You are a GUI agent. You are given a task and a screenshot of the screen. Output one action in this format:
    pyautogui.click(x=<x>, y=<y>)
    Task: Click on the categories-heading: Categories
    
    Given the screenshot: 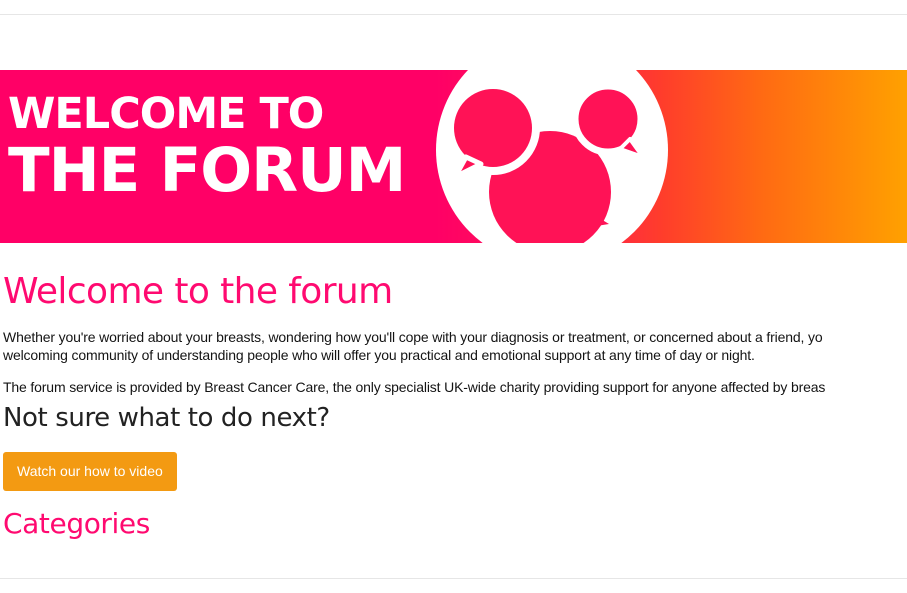 What is the action you would take?
    pyautogui.click(x=76, y=523)
    